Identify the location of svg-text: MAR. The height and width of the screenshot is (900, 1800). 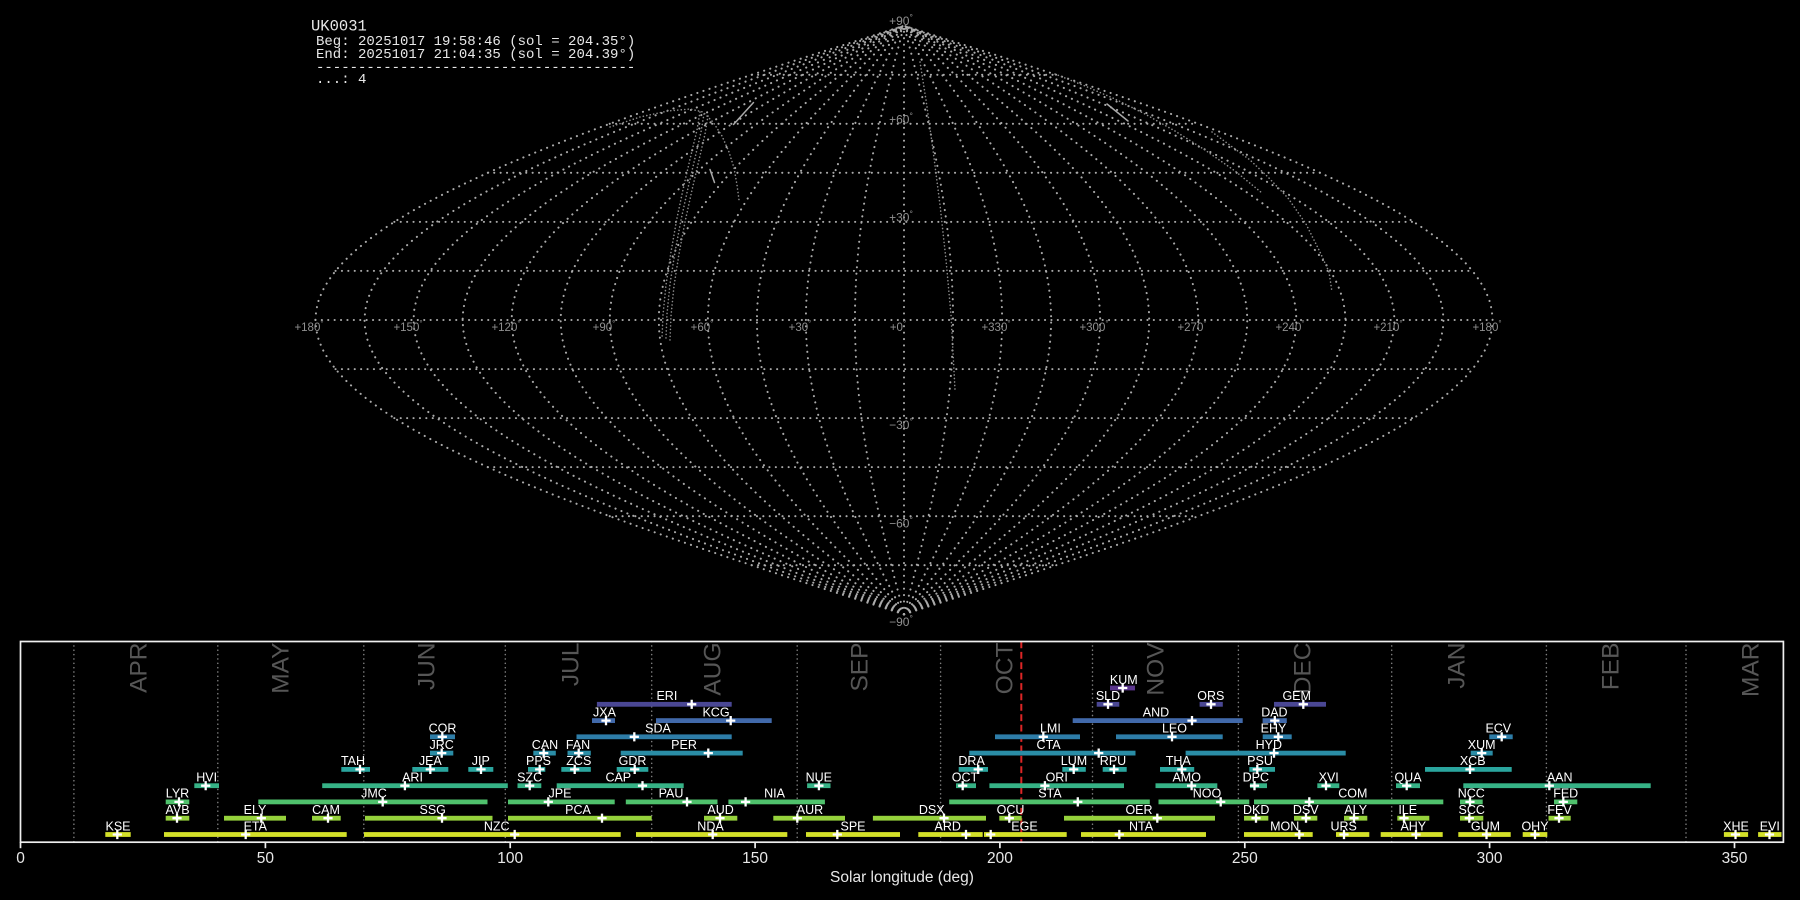
(1750, 670).